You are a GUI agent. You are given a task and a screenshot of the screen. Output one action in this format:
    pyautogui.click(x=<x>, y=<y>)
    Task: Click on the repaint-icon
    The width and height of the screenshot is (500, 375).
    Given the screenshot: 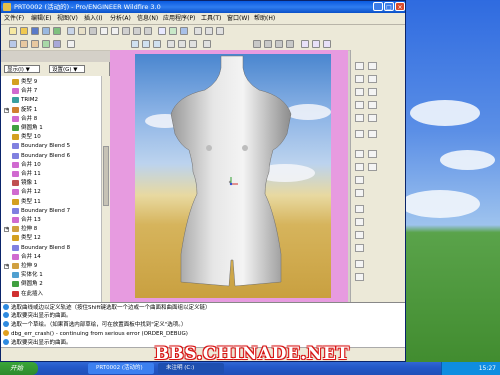 What is the action you would take?
    pyautogui.click(x=173, y=31)
    